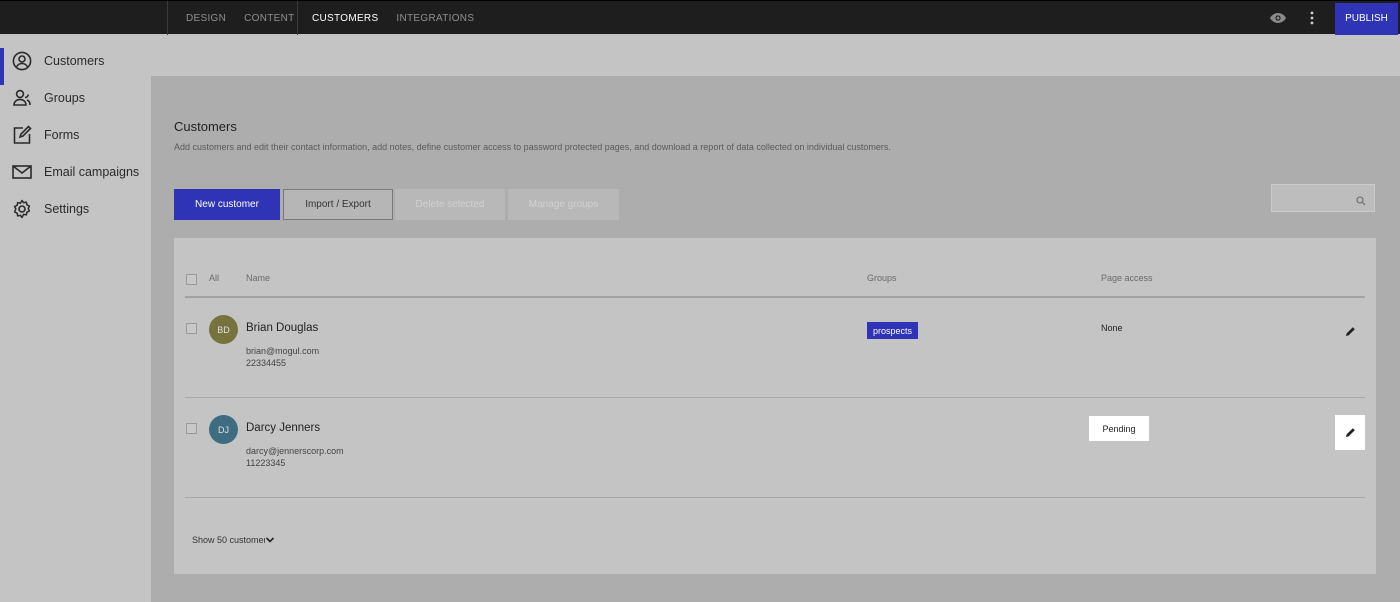  I want to click on sidebar-item-settings: Settings, so click(75, 208).